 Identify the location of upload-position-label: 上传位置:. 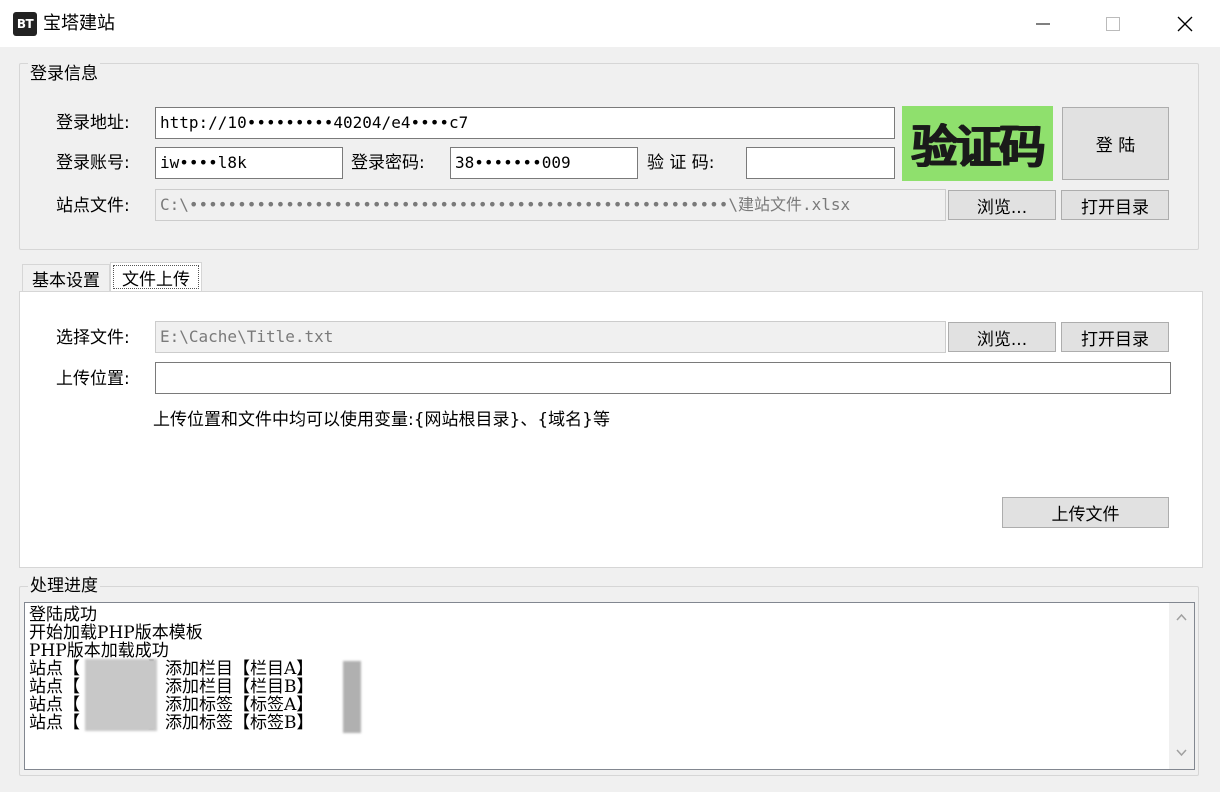
(93, 379).